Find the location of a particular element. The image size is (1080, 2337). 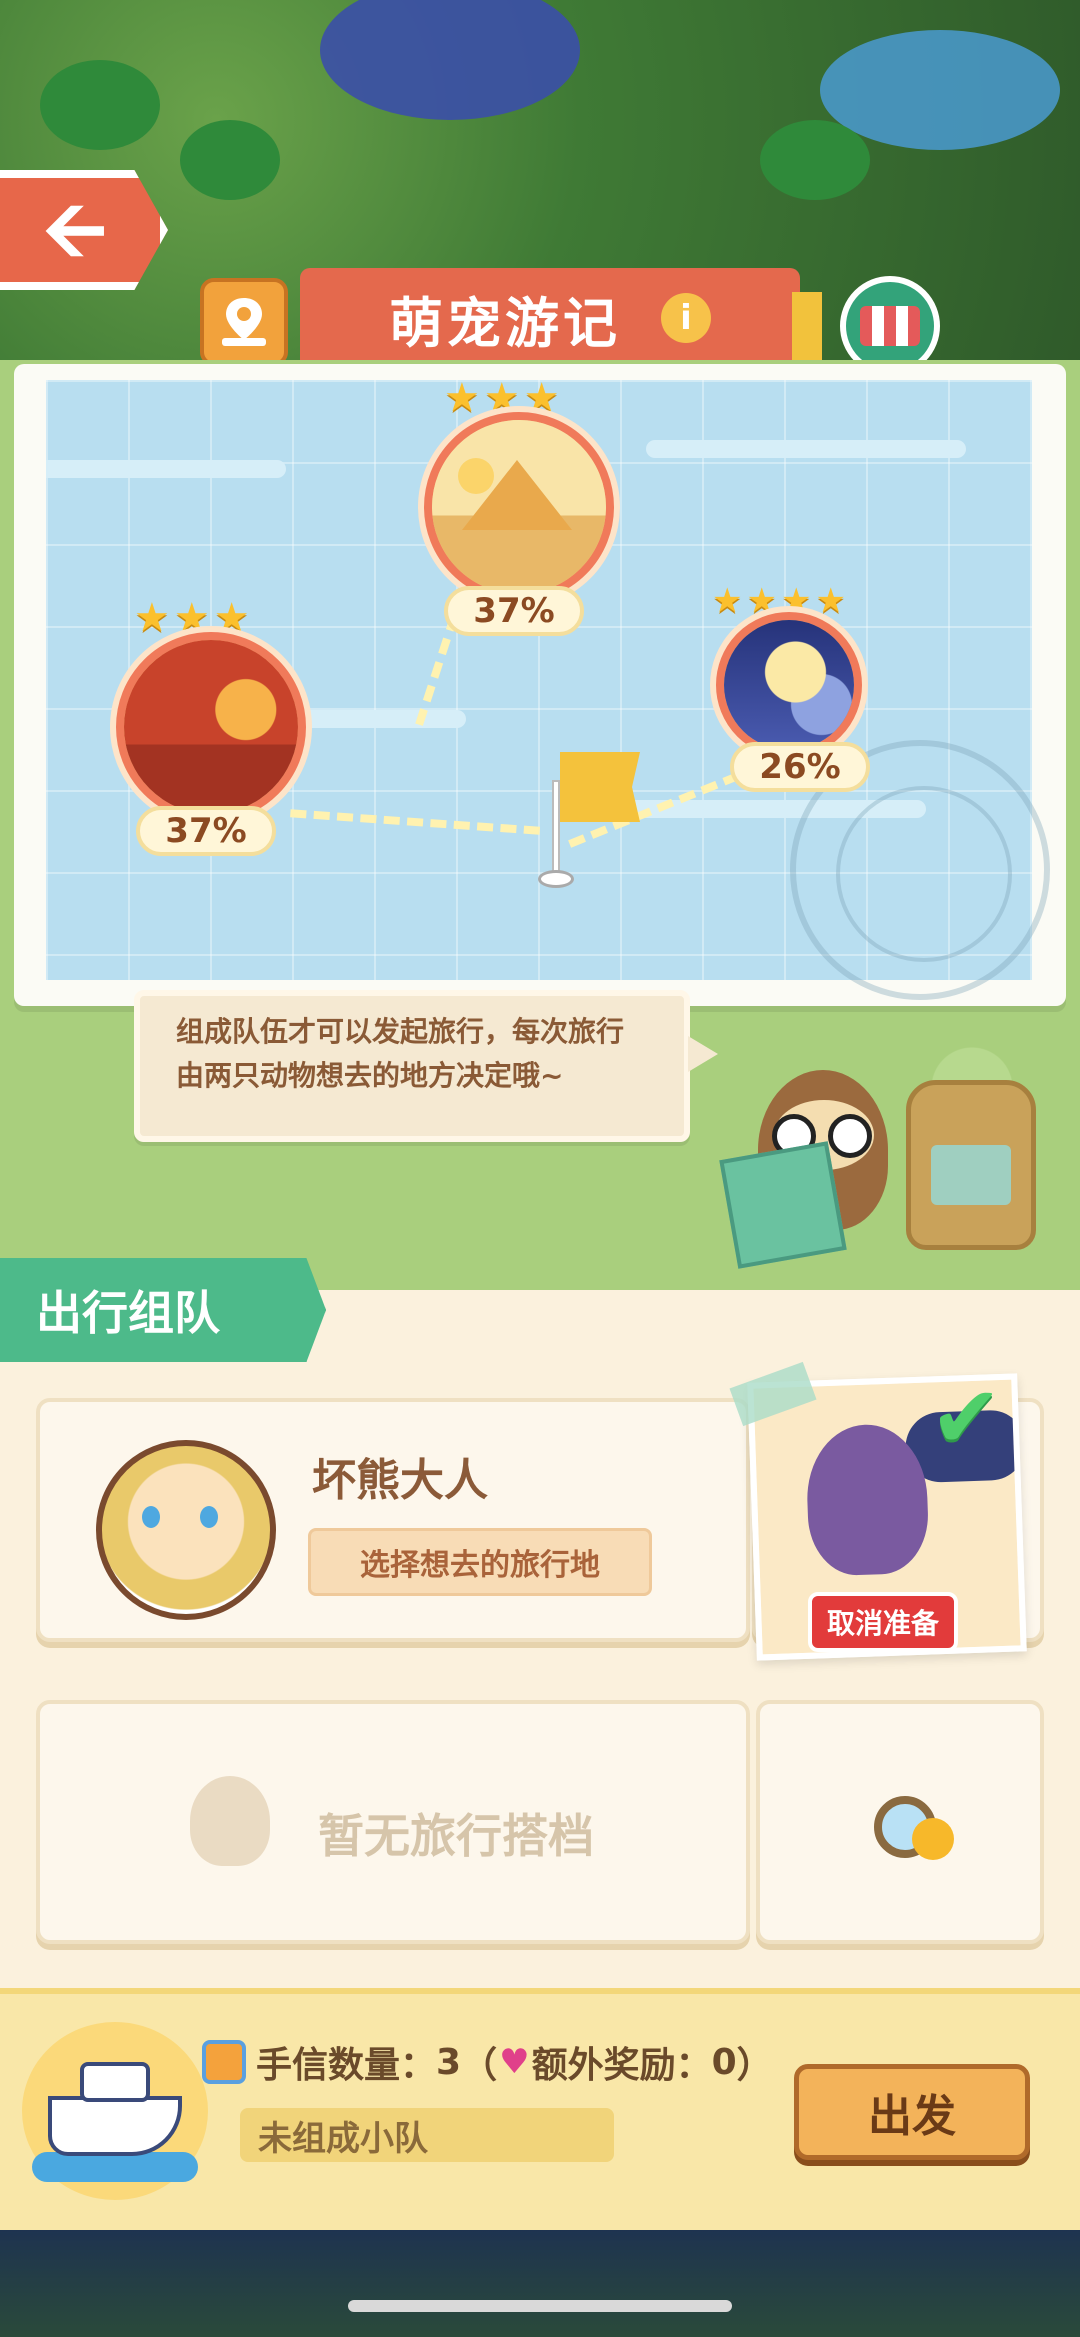

cancel-ready-button: 取消准备 is located at coordinates (883, 1622).